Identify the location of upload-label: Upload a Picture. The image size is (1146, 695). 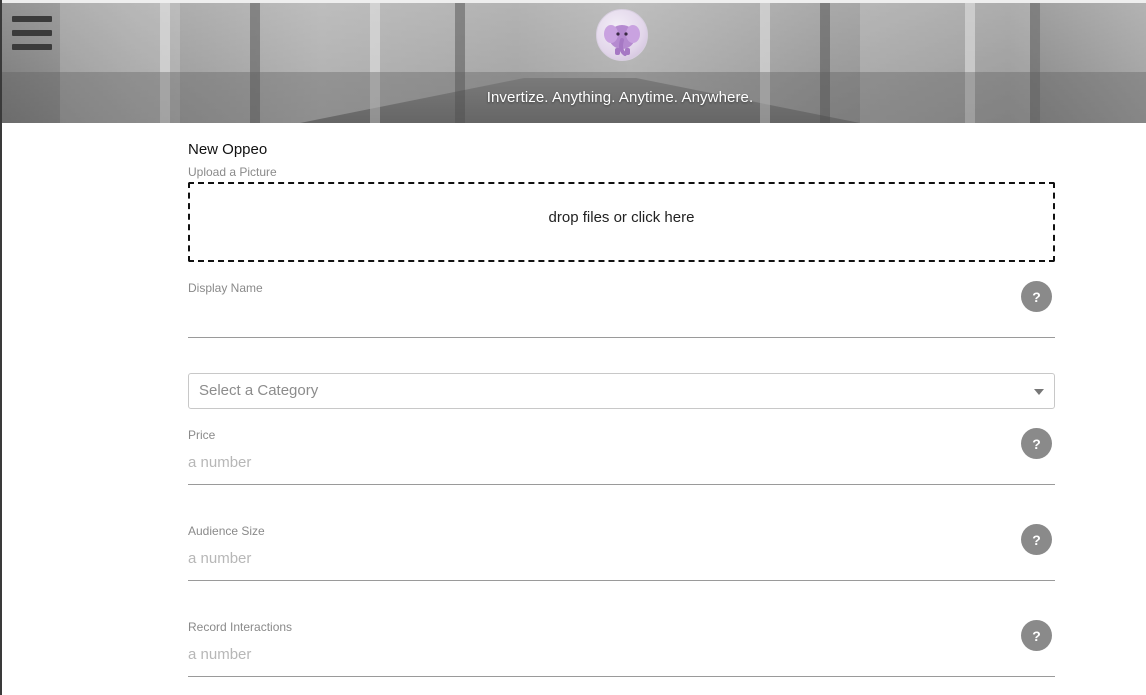
(232, 172).